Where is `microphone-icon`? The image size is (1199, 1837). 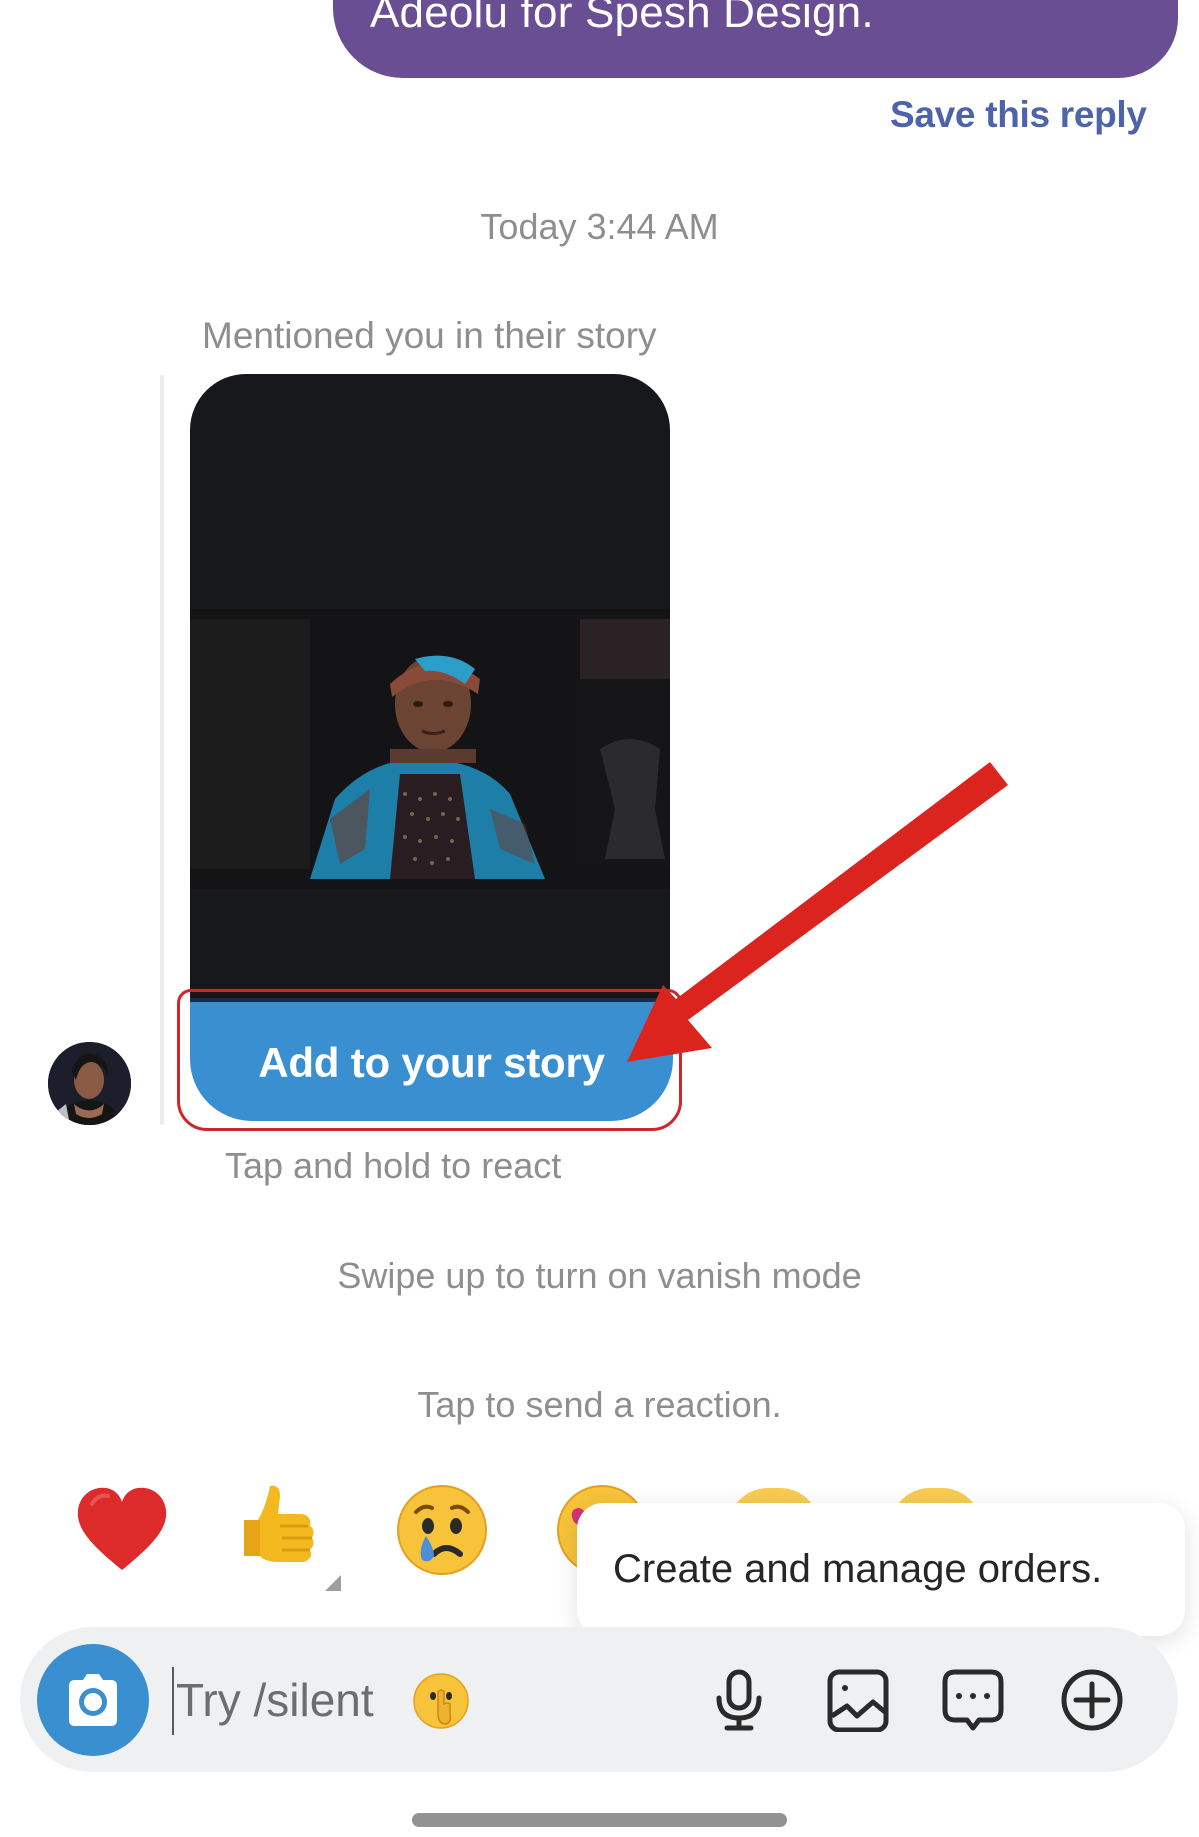
microphone-icon is located at coordinates (739, 1700).